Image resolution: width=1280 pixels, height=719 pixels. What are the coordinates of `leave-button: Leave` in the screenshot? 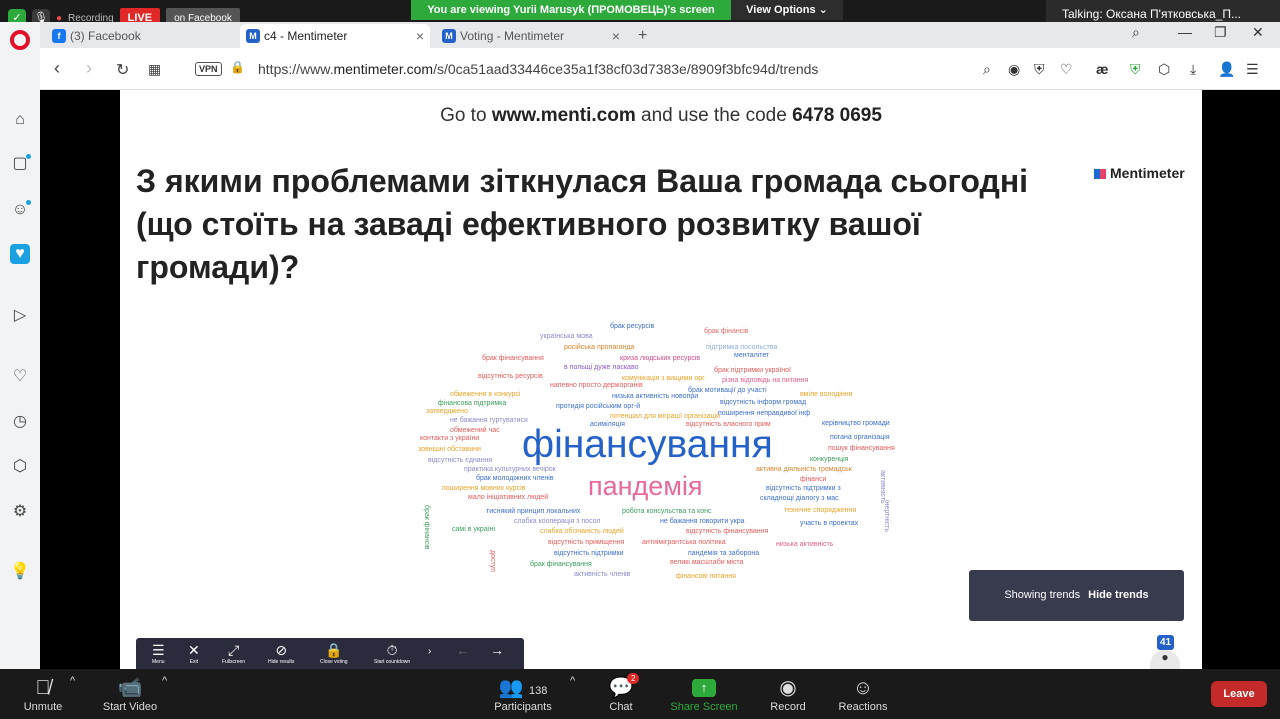 It's located at (1239, 694).